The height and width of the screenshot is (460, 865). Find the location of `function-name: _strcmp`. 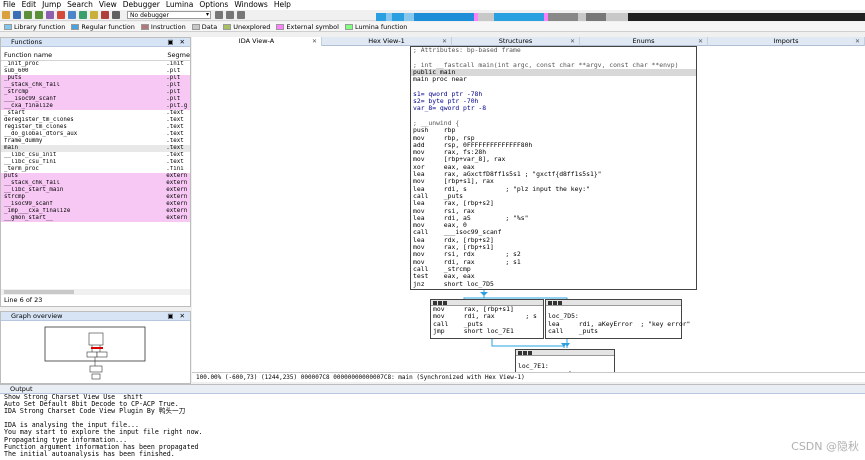

function-name: _strcmp is located at coordinates (16, 92).